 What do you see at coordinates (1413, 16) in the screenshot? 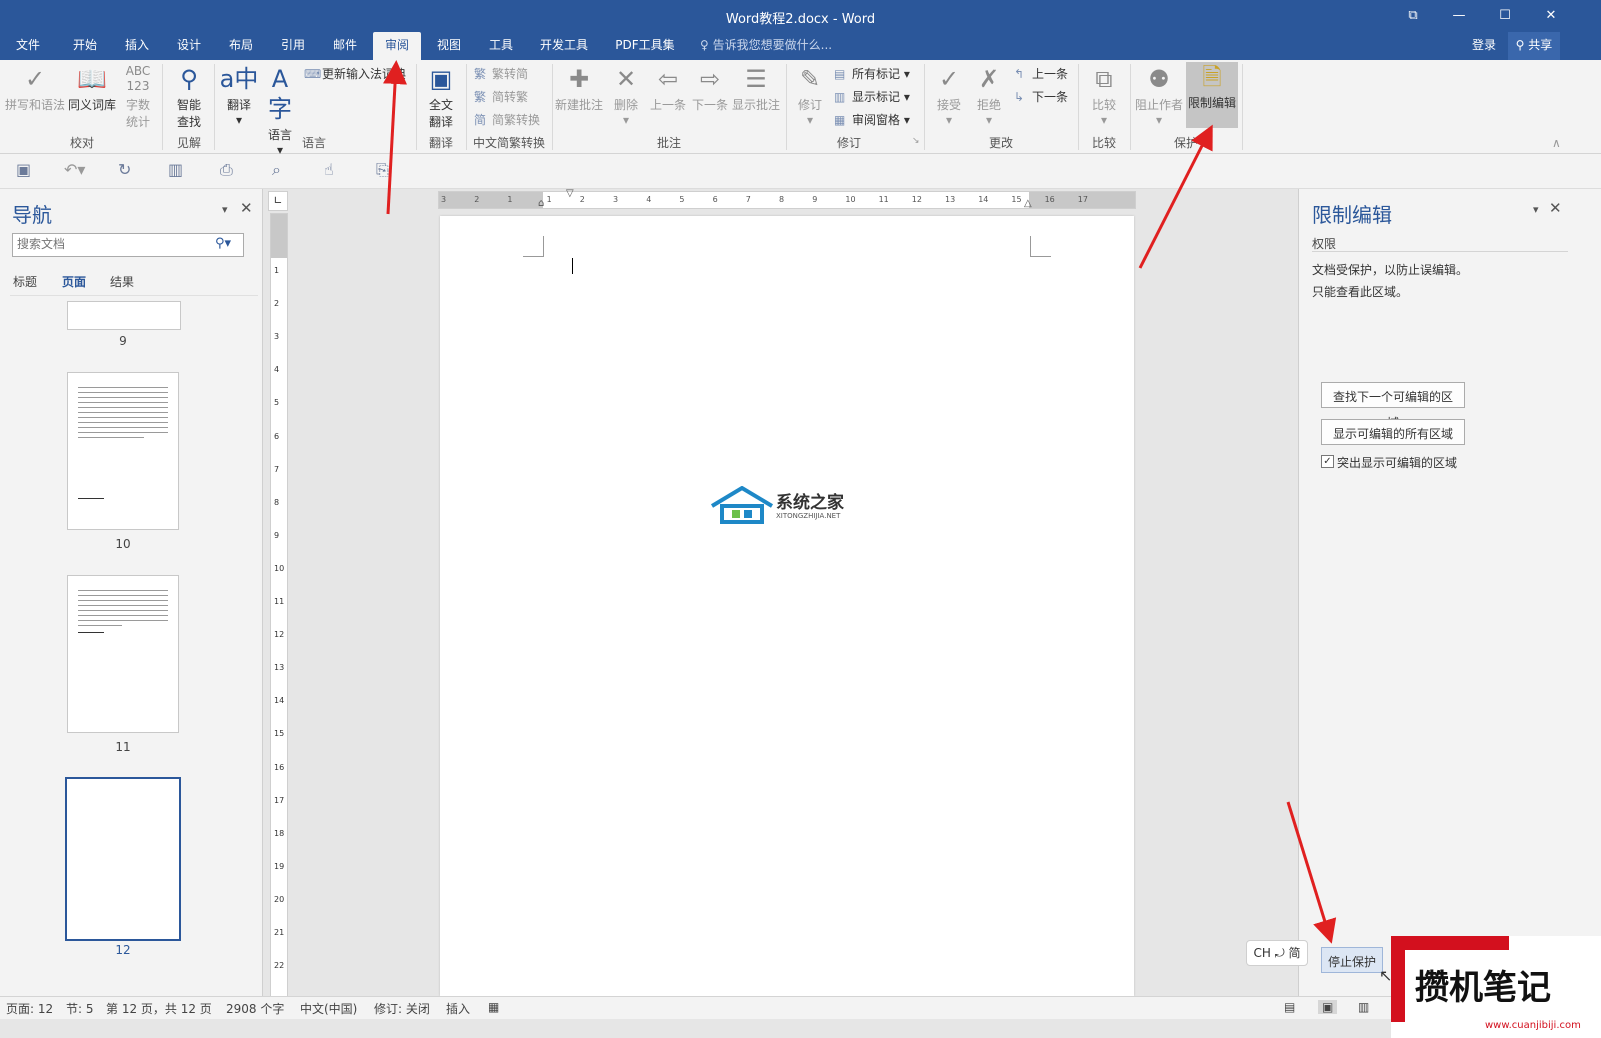
I see `ribbon-display-icon: ⧉` at bounding box center [1413, 16].